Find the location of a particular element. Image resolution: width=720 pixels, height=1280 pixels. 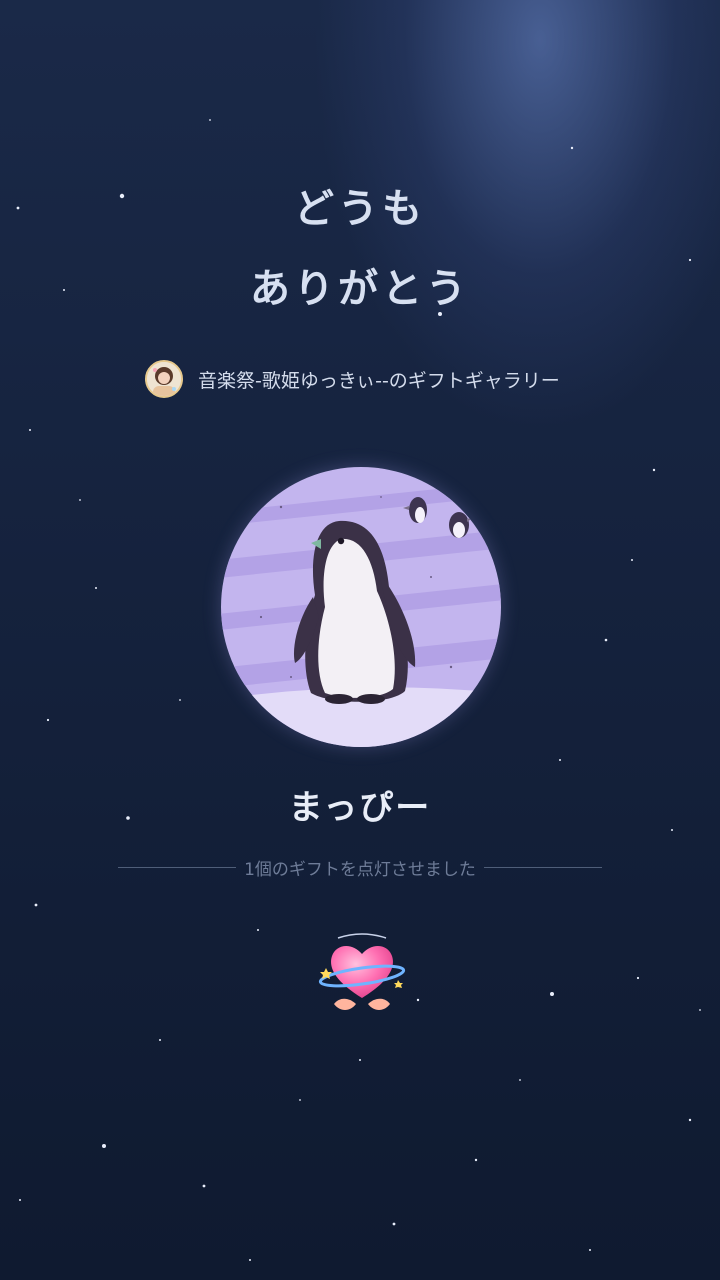

heart-with-hands-icon is located at coordinates (362, 971).